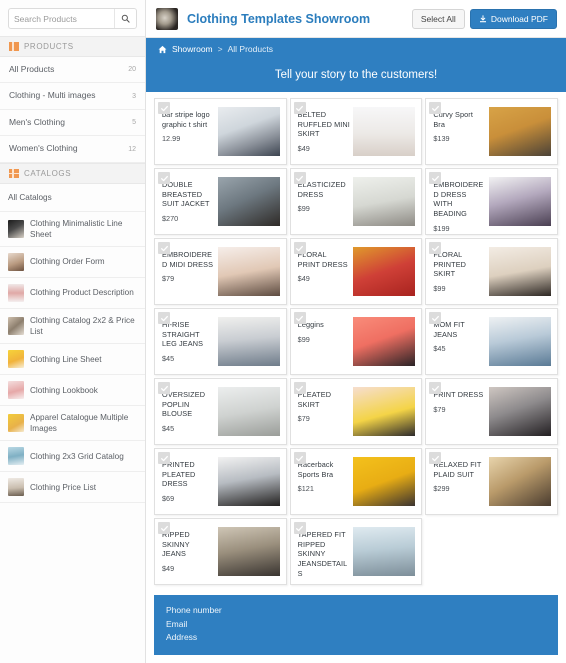 The height and width of the screenshot is (663, 566). Describe the element at coordinates (438, 18) in the screenshot. I see `select-all-button: Select All` at that location.